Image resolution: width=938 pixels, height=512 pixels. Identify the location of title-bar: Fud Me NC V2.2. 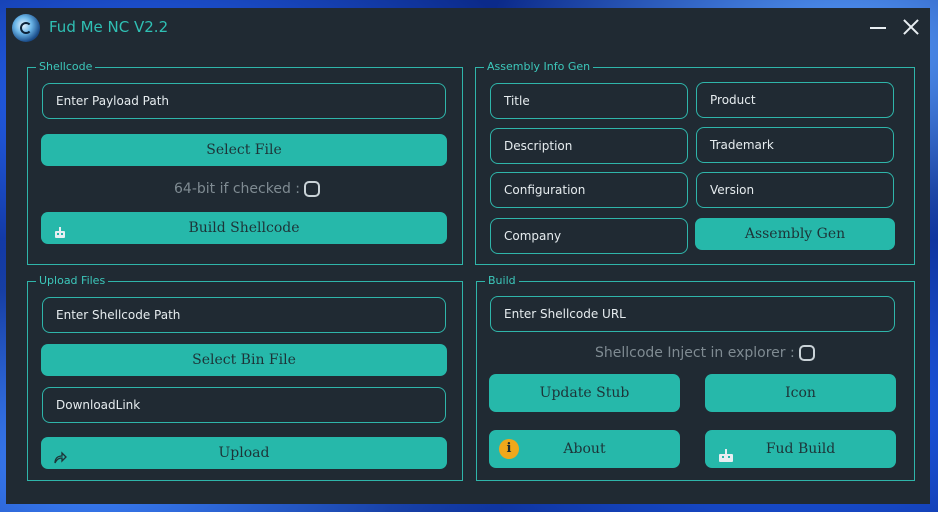
(468, 28).